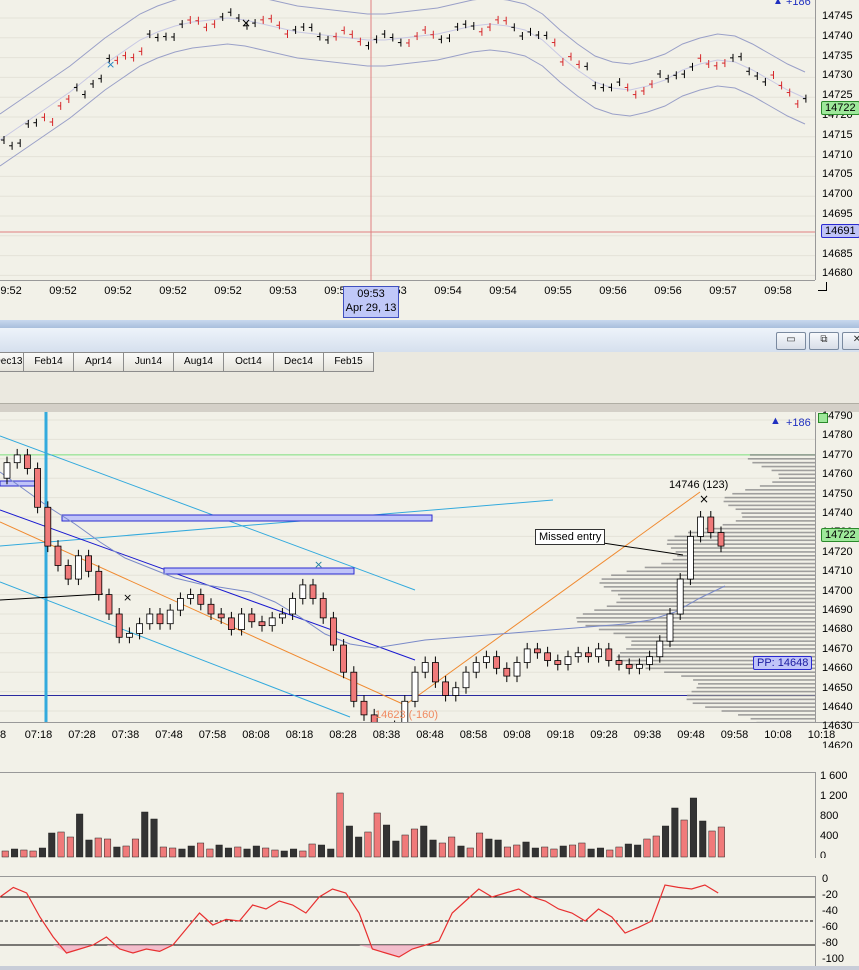 The height and width of the screenshot is (970, 859). What do you see at coordinates (429, 760) in the screenshot?
I see `volume-gap` at bounding box center [429, 760].